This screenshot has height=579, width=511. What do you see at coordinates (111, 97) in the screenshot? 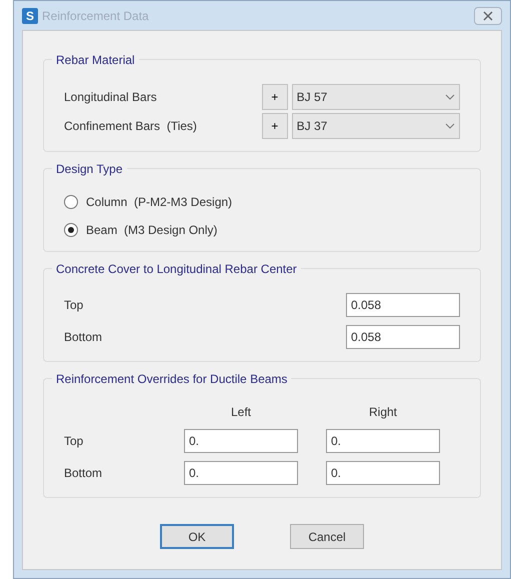
I see `field-label: Longitudinal Bars` at bounding box center [111, 97].